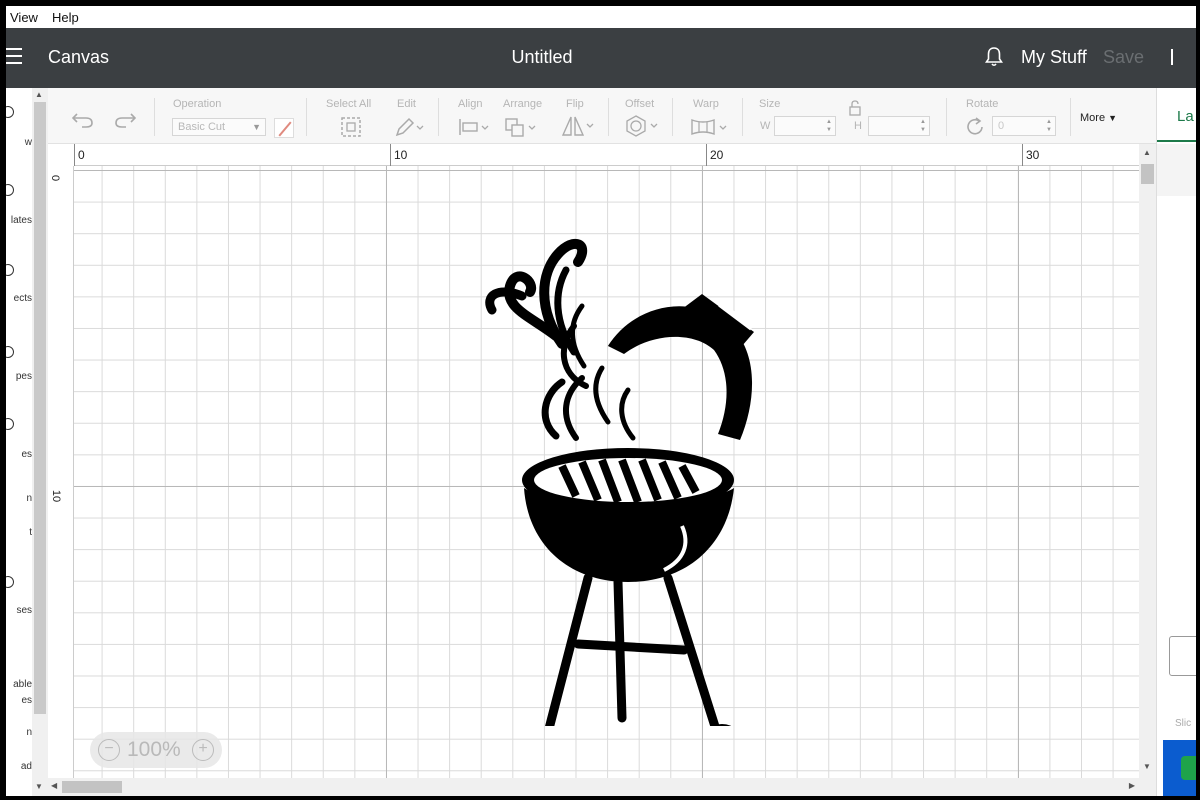  What do you see at coordinates (1183, 723) in the screenshot?
I see `slice-button: Slic` at bounding box center [1183, 723].